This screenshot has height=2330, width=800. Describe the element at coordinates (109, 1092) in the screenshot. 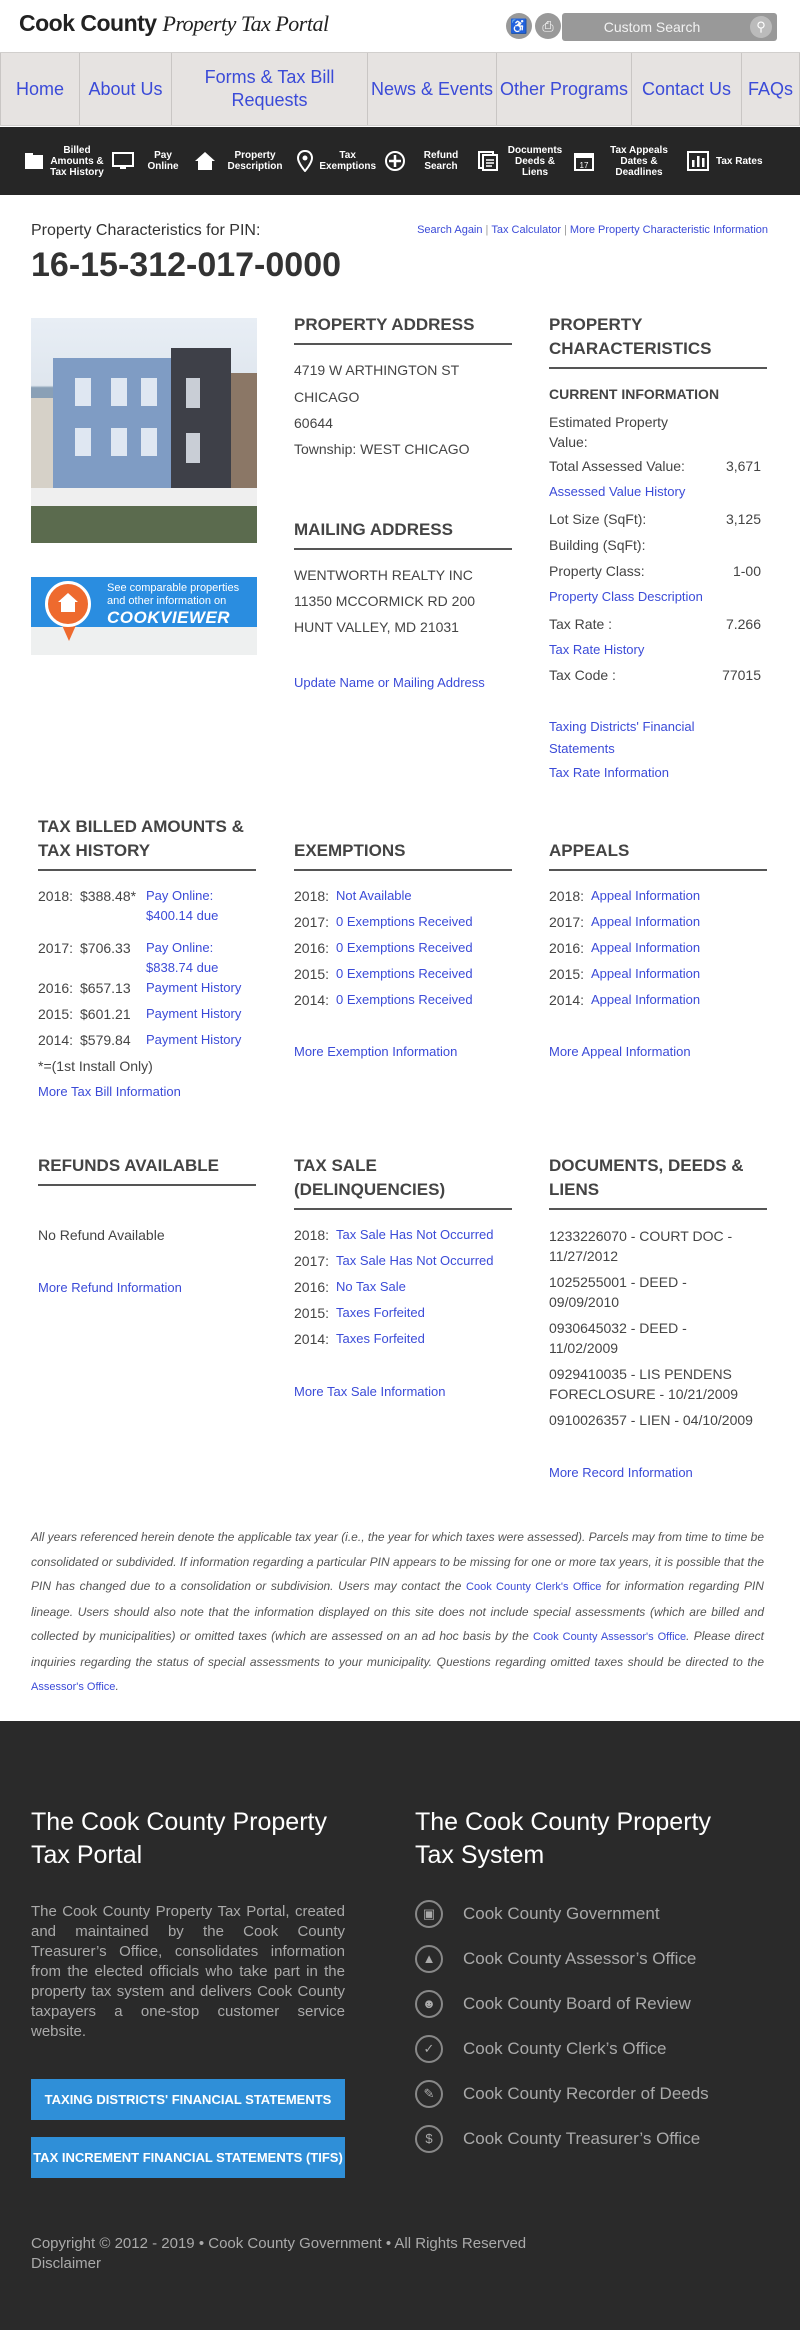

I see `more-tax-bill-link: More Tax Bill Information` at that location.